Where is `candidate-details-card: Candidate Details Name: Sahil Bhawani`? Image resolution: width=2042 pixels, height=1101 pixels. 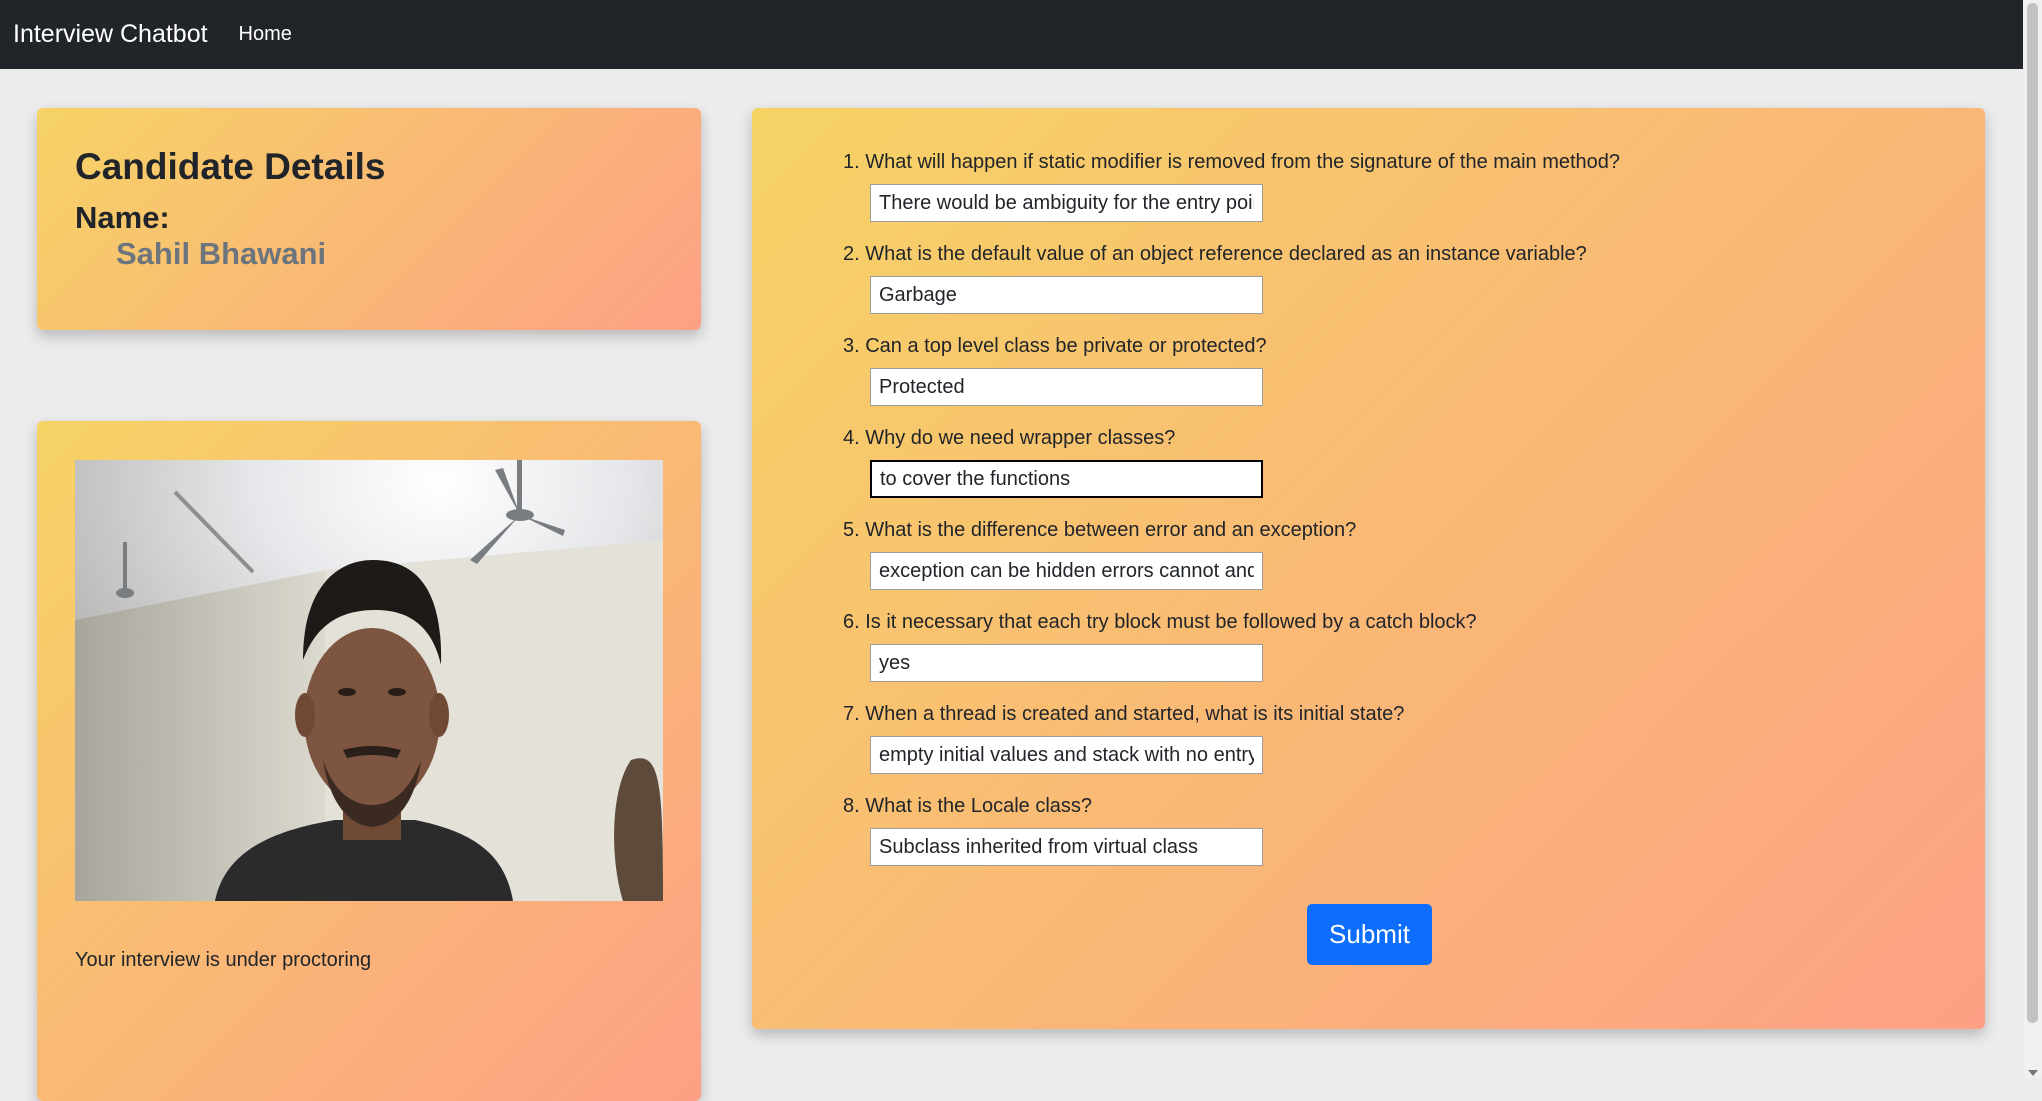
candidate-details-card: Candidate Details Name: Sahil Bhawani is located at coordinates (369, 219).